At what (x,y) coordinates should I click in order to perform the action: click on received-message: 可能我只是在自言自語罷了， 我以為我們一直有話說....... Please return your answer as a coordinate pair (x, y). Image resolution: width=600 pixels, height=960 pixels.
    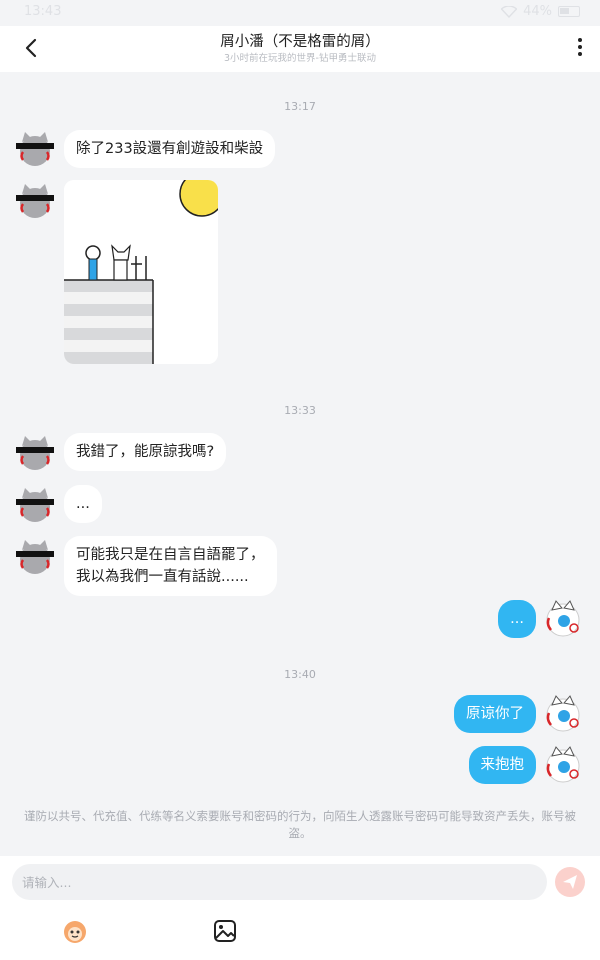
    Looking at the image, I should click on (170, 566).